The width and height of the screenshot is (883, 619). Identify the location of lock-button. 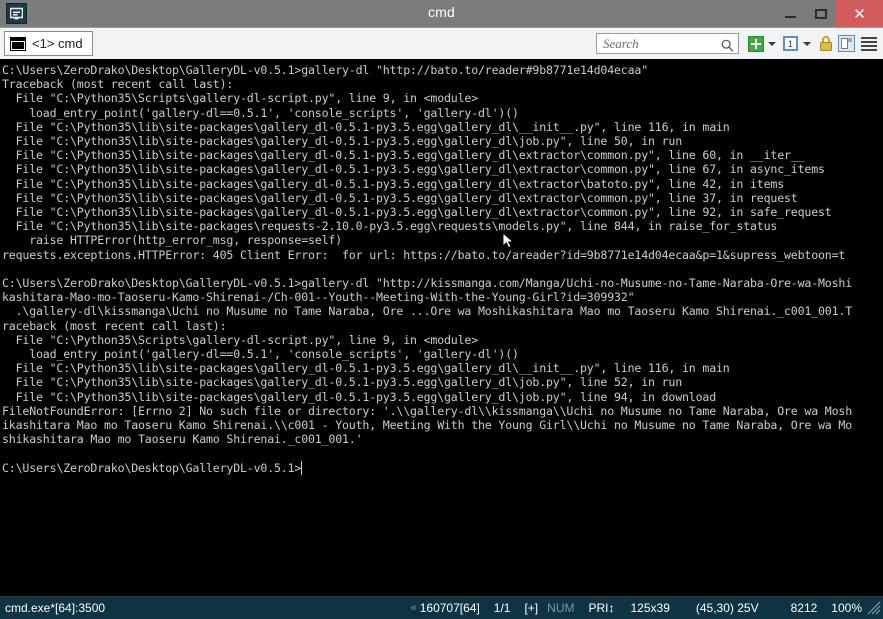
(825, 43).